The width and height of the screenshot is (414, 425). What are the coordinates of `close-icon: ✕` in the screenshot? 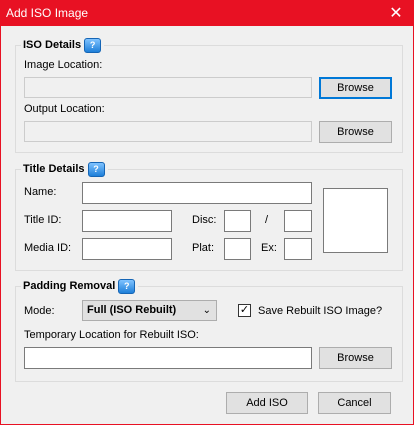 It's located at (396, 13).